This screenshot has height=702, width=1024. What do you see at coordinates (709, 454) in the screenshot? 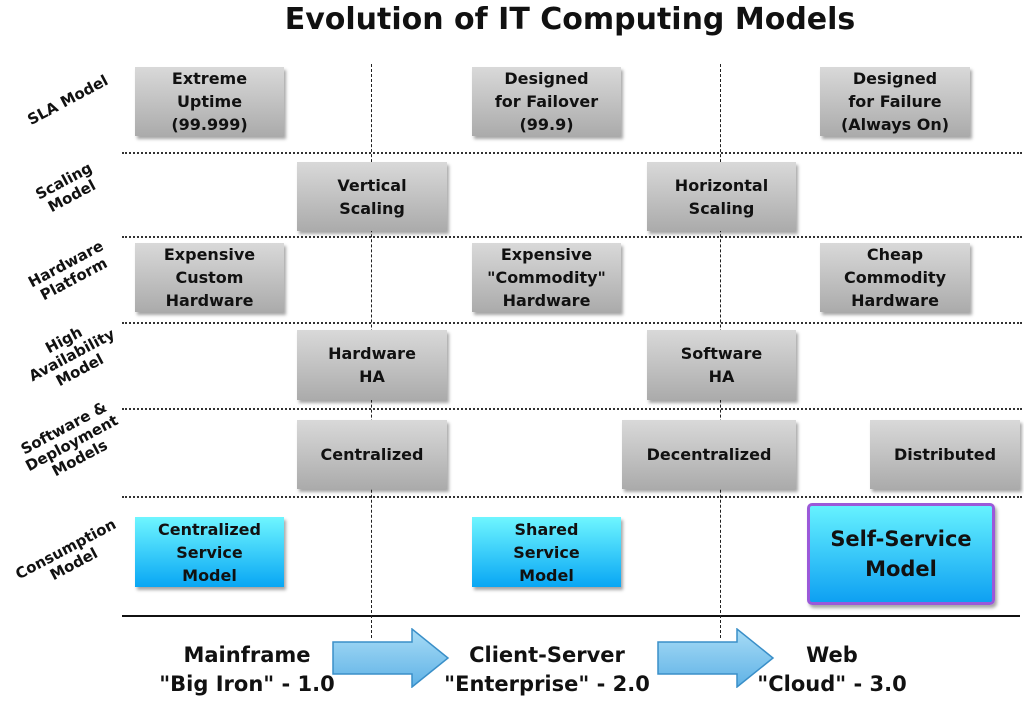
I see `box-decentralized: Decentralized` at bounding box center [709, 454].